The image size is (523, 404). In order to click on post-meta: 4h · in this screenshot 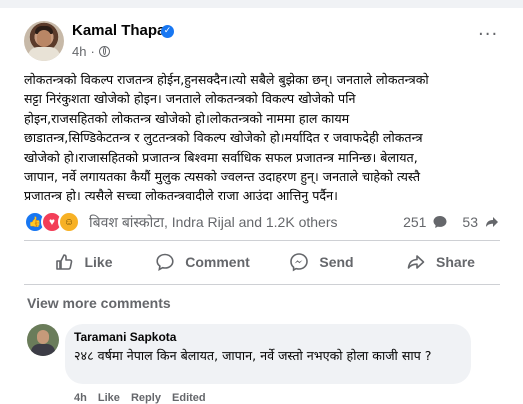, I will do `click(91, 51)`.